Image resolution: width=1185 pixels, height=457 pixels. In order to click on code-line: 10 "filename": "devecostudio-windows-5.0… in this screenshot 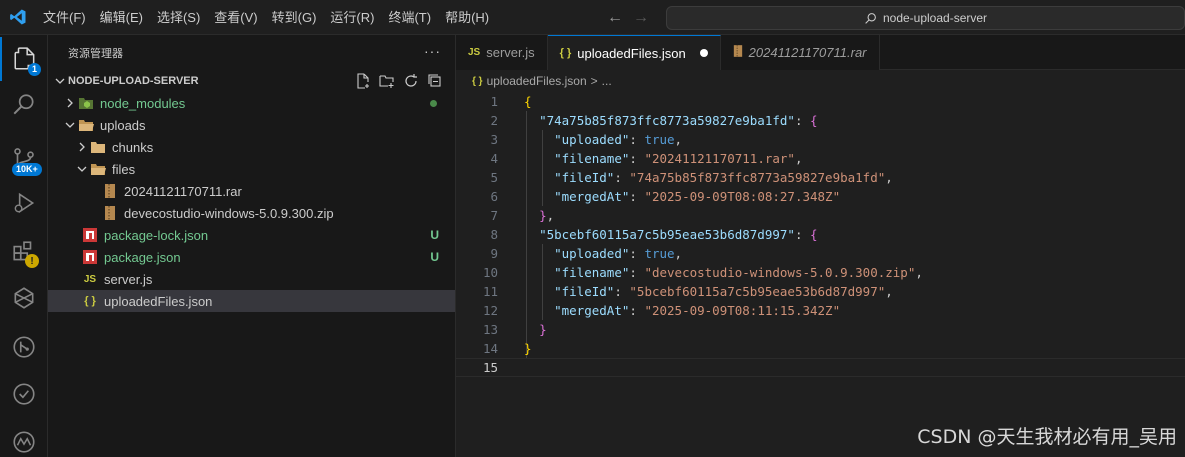, I will do `click(702, 272)`.